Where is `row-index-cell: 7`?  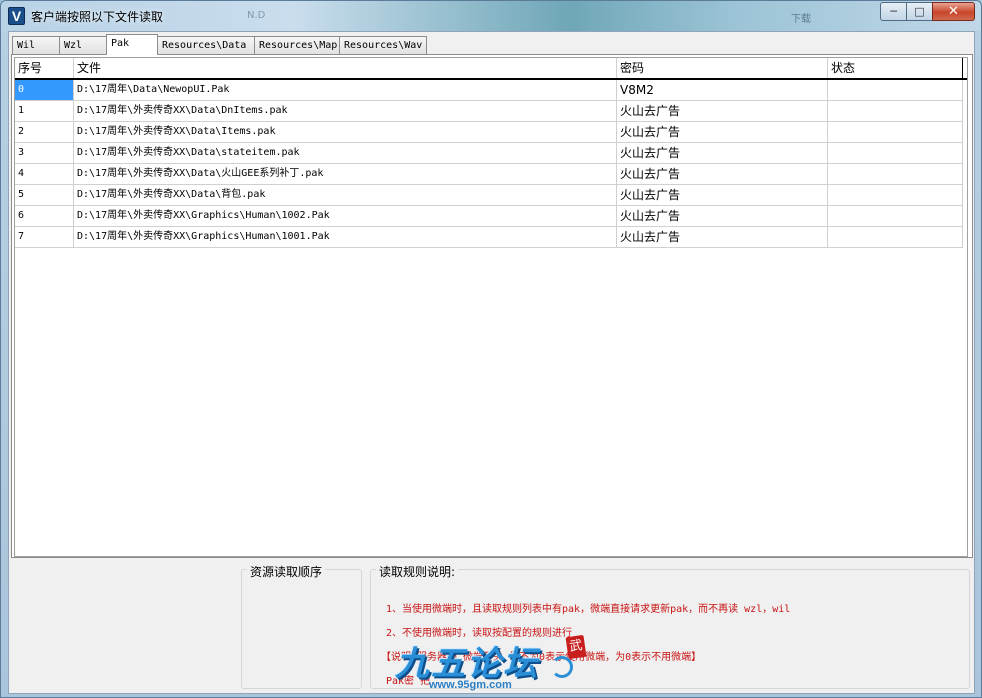
row-index-cell: 7 is located at coordinates (44, 237).